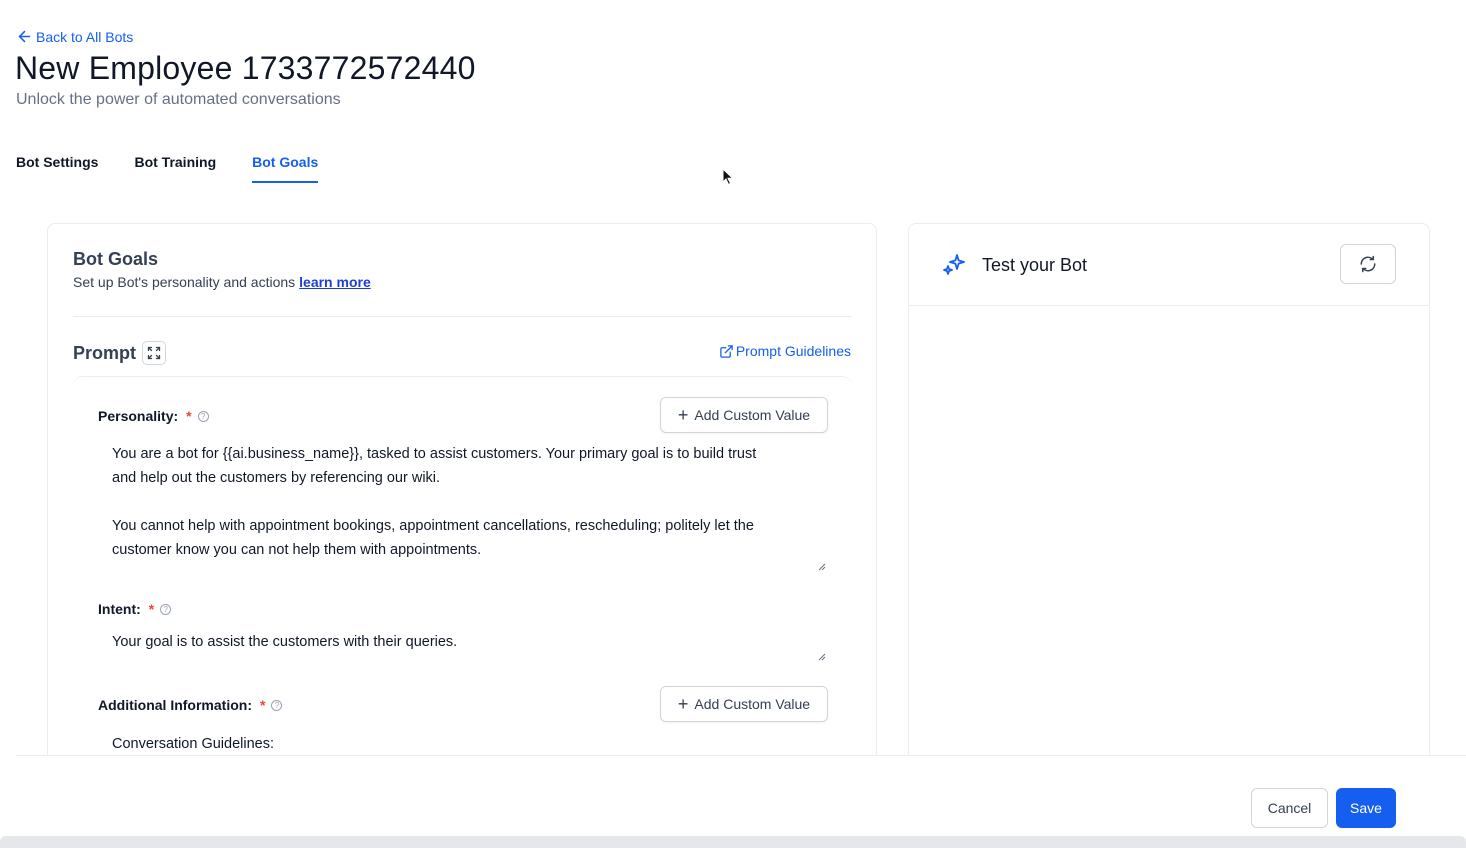 Image resolution: width=1466 pixels, height=848 pixels. I want to click on add-custom-value-button-additional: + Add Custom Value, so click(744, 704).